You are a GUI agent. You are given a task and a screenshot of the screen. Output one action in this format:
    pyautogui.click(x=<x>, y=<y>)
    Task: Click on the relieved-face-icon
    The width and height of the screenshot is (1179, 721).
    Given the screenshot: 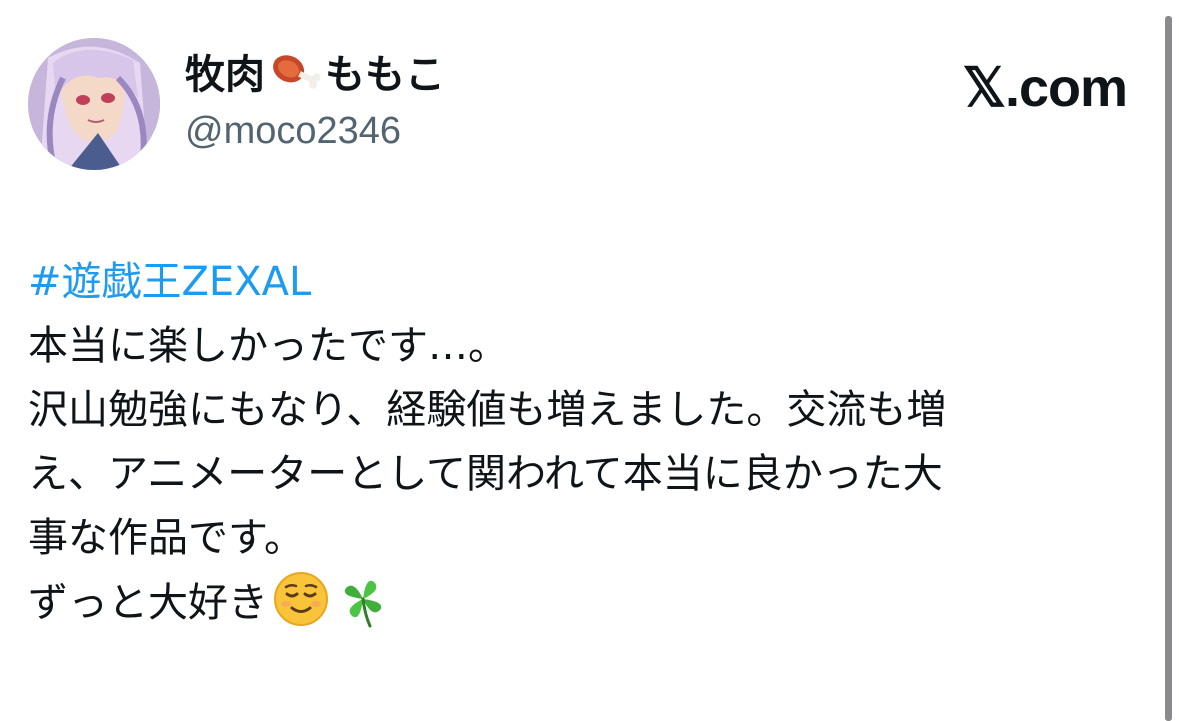 What is the action you would take?
    pyautogui.click(x=301, y=599)
    